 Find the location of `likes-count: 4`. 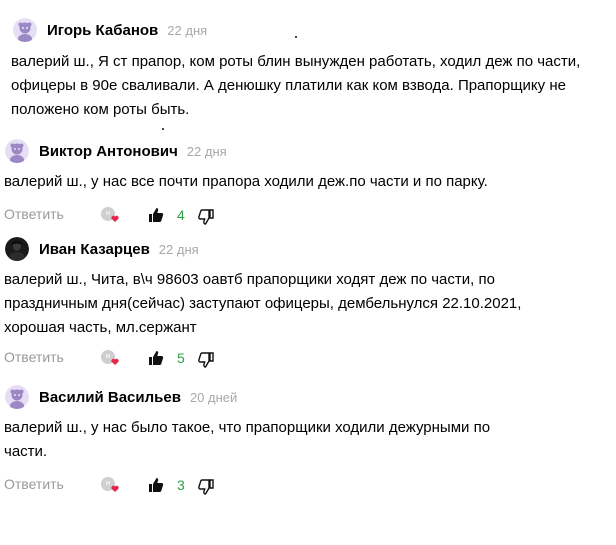

likes-count: 4 is located at coordinates (181, 215).